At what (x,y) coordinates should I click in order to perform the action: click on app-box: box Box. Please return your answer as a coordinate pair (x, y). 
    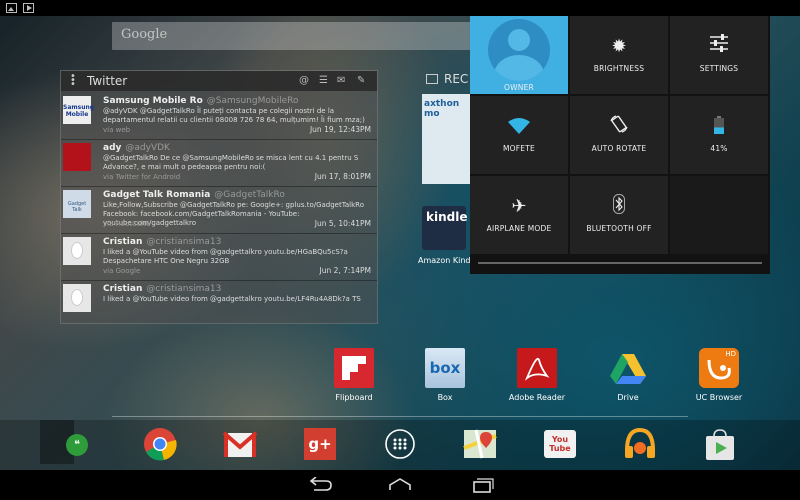
    Looking at the image, I should click on (445, 378).